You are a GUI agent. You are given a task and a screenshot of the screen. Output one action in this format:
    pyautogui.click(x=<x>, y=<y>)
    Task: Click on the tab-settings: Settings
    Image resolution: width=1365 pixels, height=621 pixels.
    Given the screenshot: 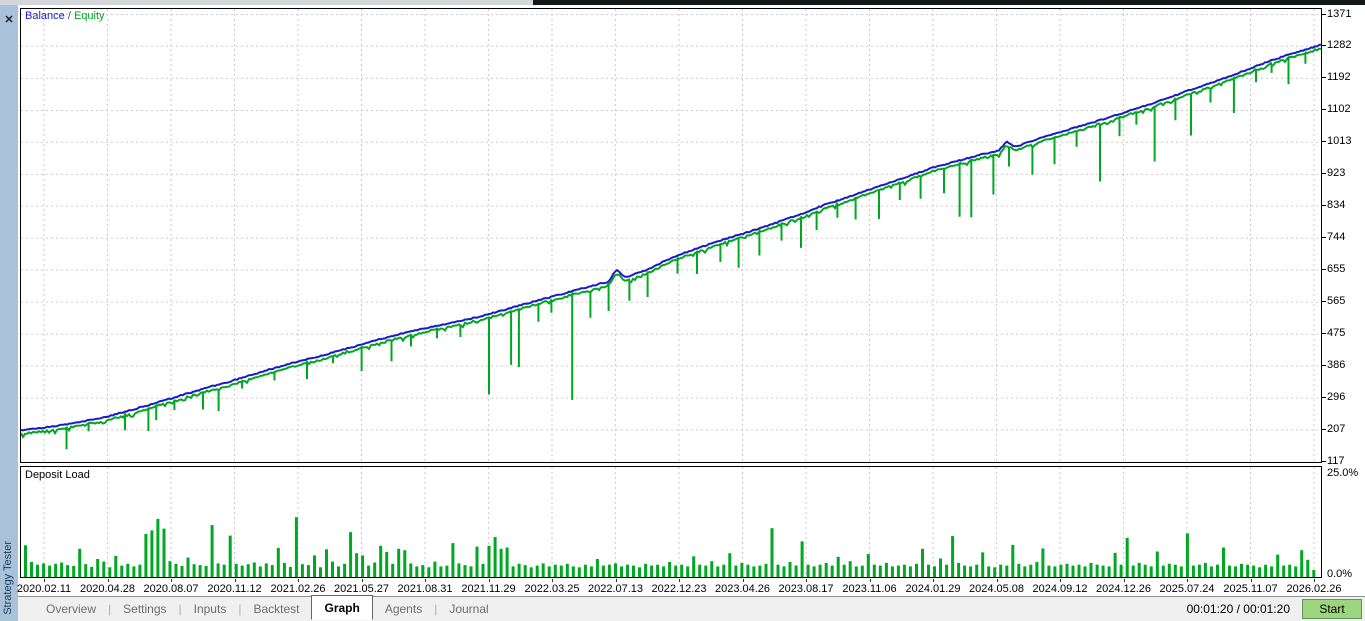 What is the action you would take?
    pyautogui.click(x=144, y=609)
    